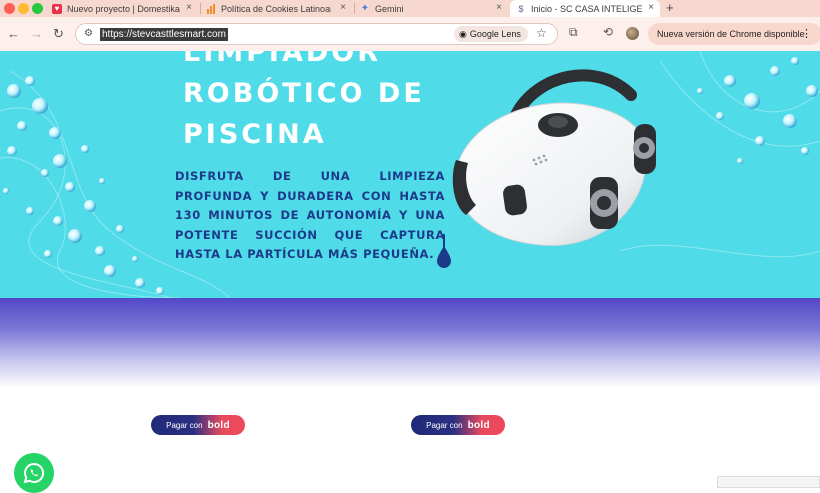  Describe the element at coordinates (164, 34) in the screenshot. I see `url-text: https://stevcasttlesmart.com` at that location.